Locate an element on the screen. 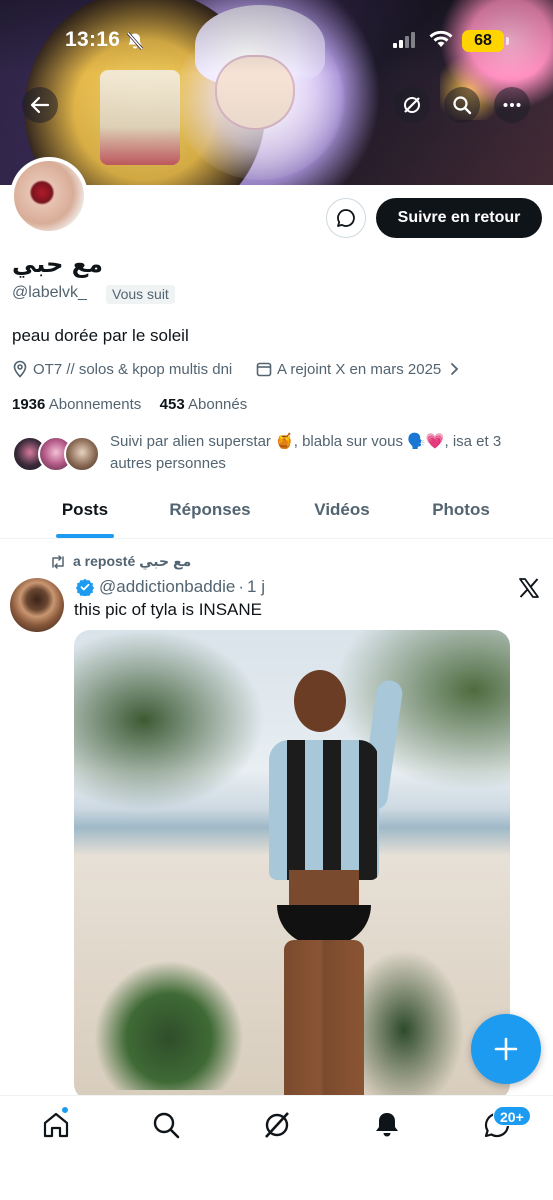 The height and width of the screenshot is (1200, 553). message-button is located at coordinates (346, 218).